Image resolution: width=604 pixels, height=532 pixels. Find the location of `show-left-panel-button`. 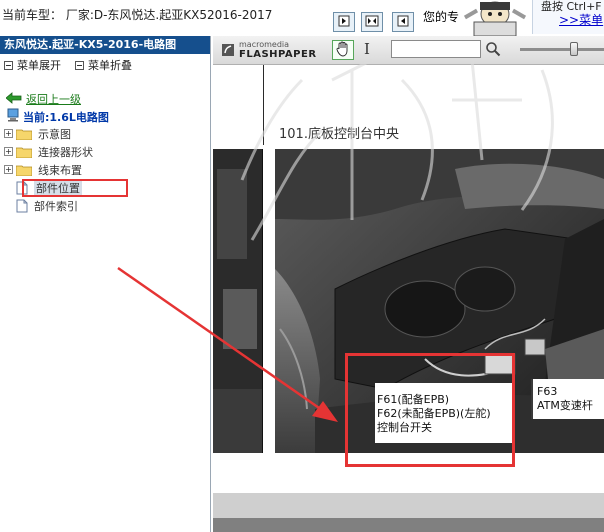

show-left-panel-button is located at coordinates (344, 22).